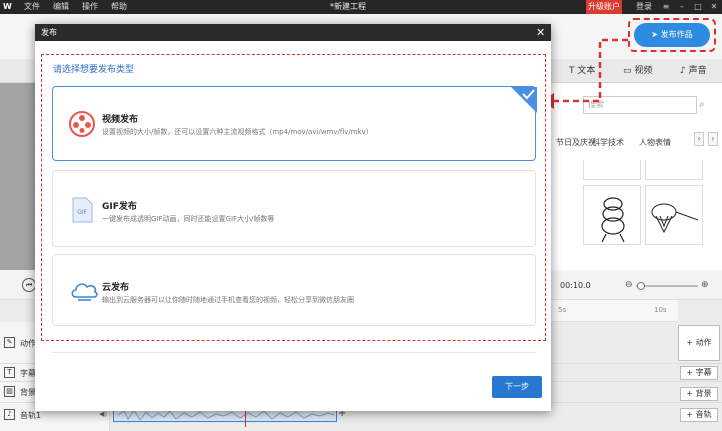  Describe the element at coordinates (294, 352) in the screenshot. I see `dialog-divider` at that location.